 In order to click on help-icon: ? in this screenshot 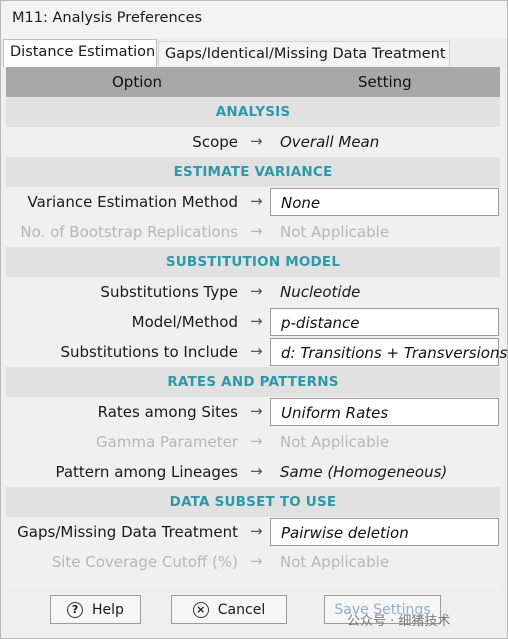, I will do `click(75, 609)`.